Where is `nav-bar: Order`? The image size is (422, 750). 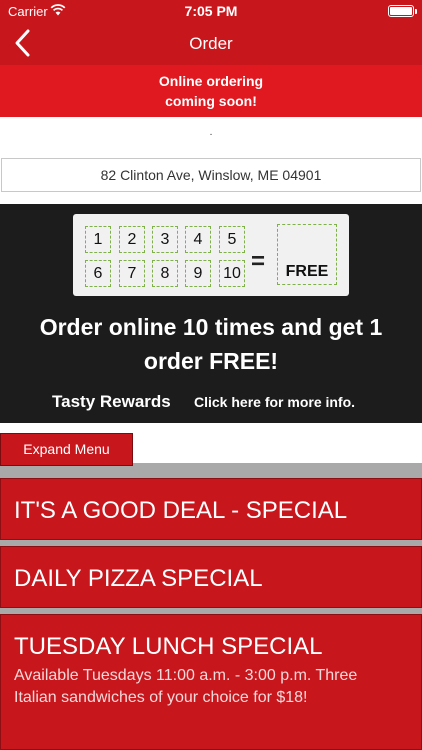
nav-bar: Order is located at coordinates (211, 43).